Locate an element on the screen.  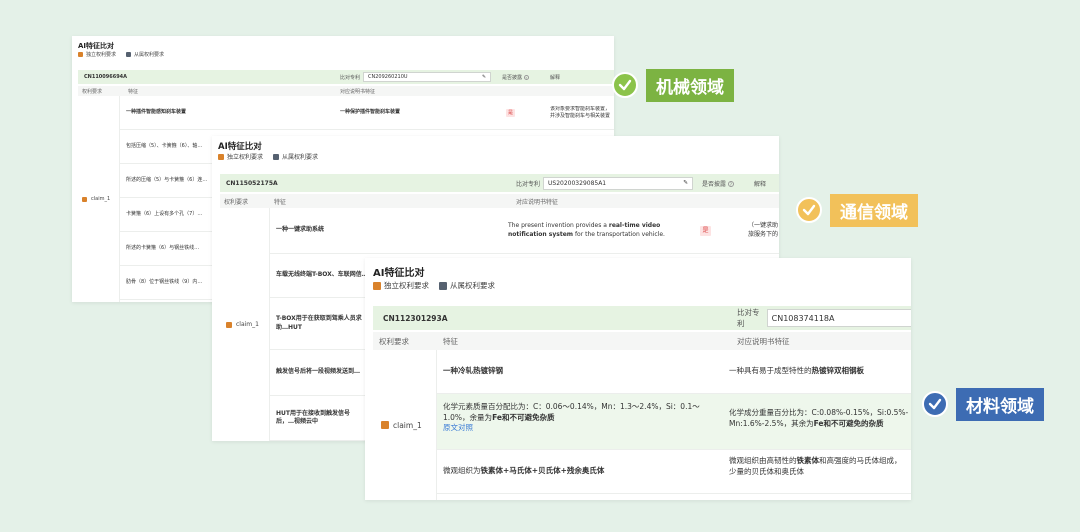
feature-text: 一种冷轧热镀锌钢 is located at coordinates (473, 371).